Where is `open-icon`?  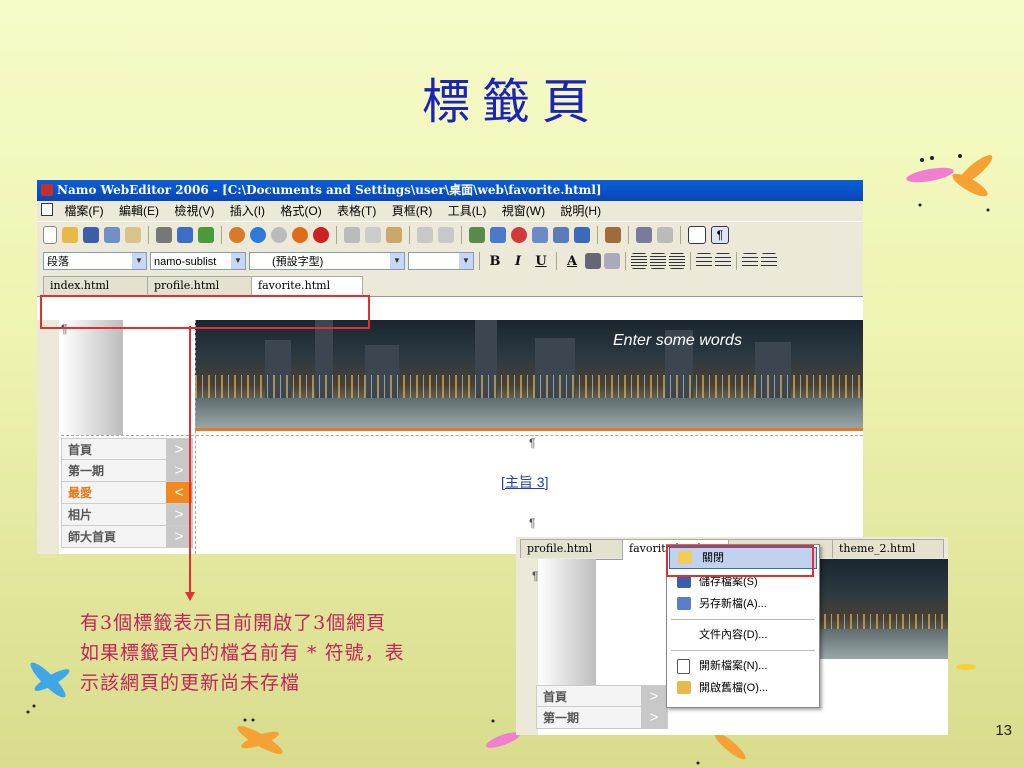 open-icon is located at coordinates (70, 235).